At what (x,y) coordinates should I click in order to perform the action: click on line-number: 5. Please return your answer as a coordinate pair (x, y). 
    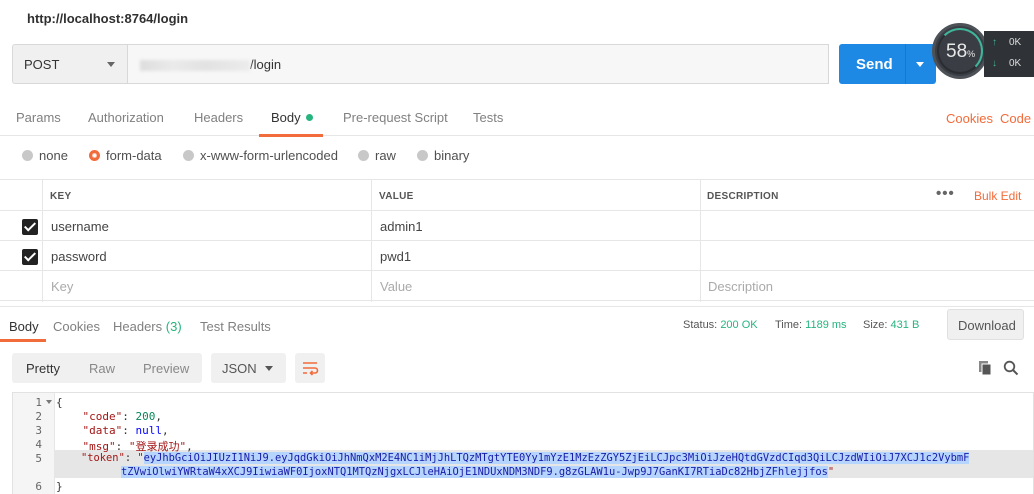
    Looking at the image, I should click on (38, 458).